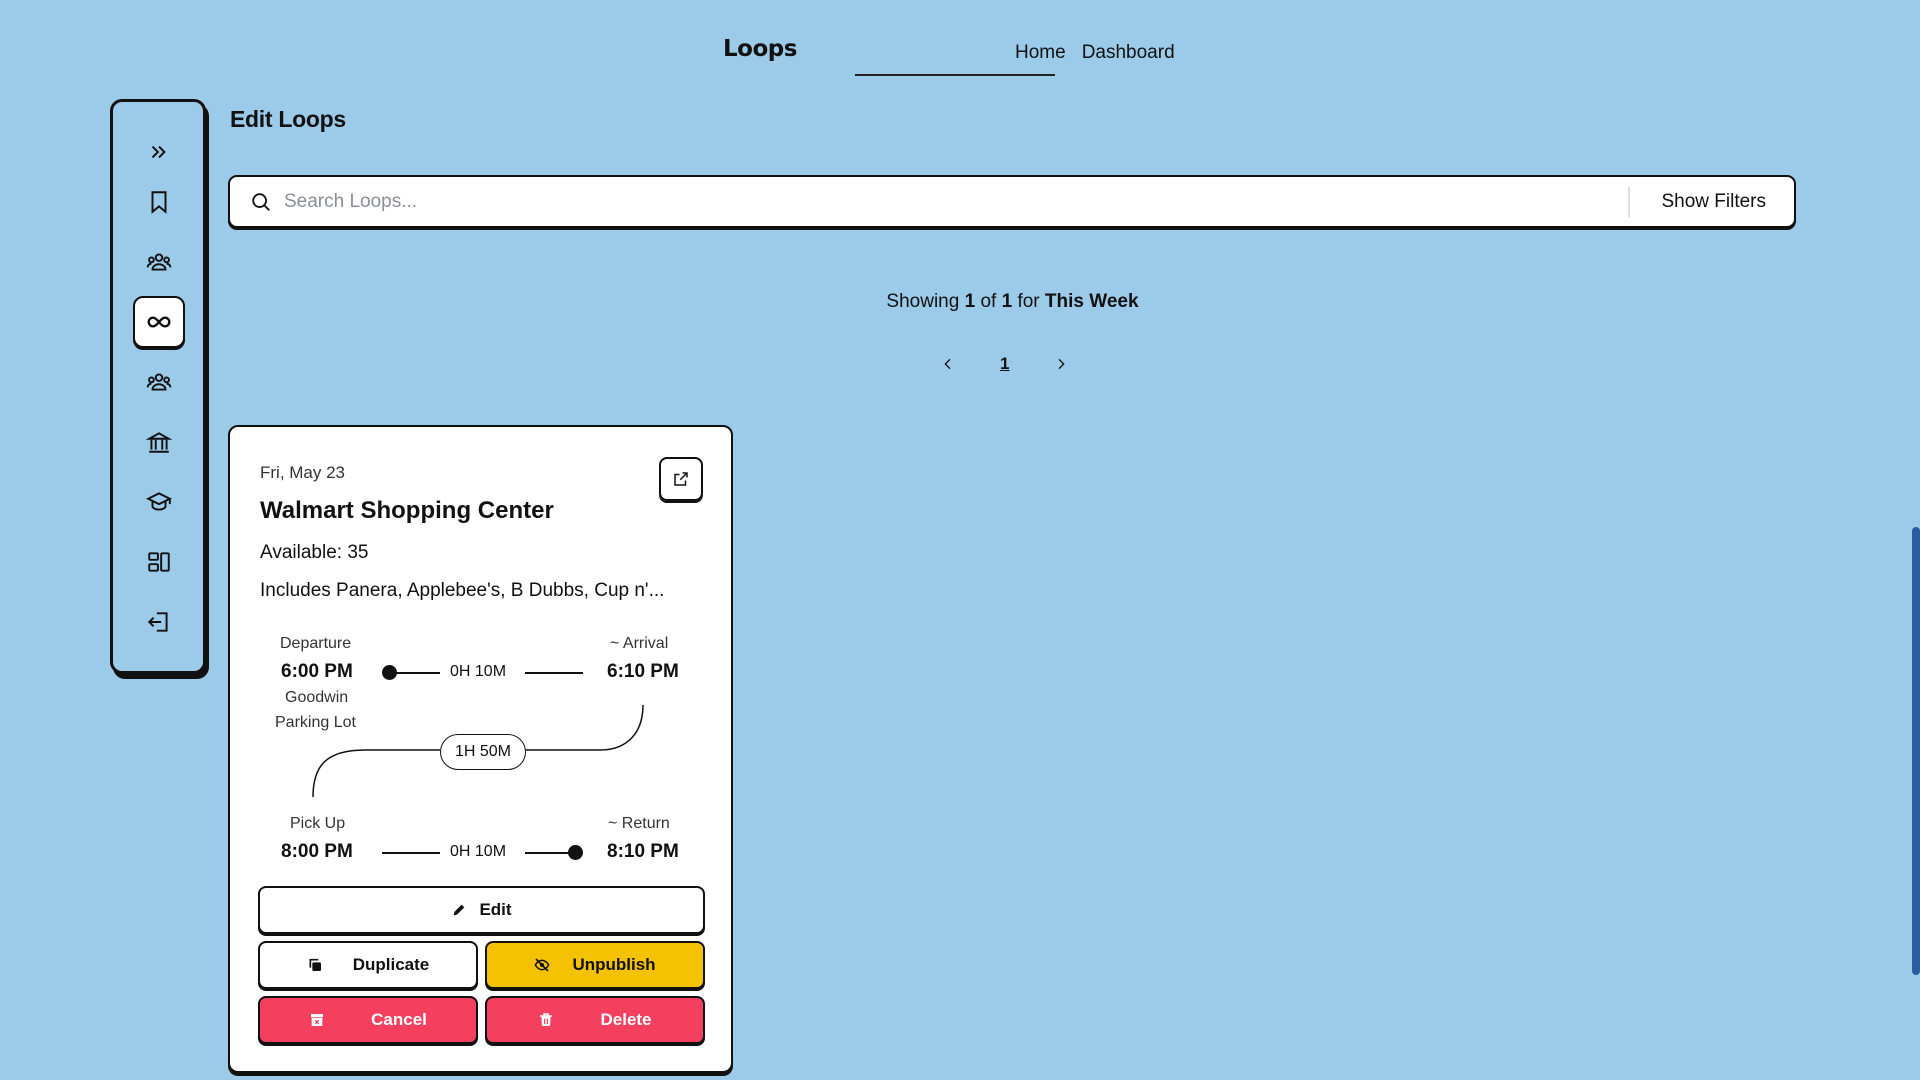  Describe the element at coordinates (1916, 751) in the screenshot. I see `page-scrollbar` at that location.